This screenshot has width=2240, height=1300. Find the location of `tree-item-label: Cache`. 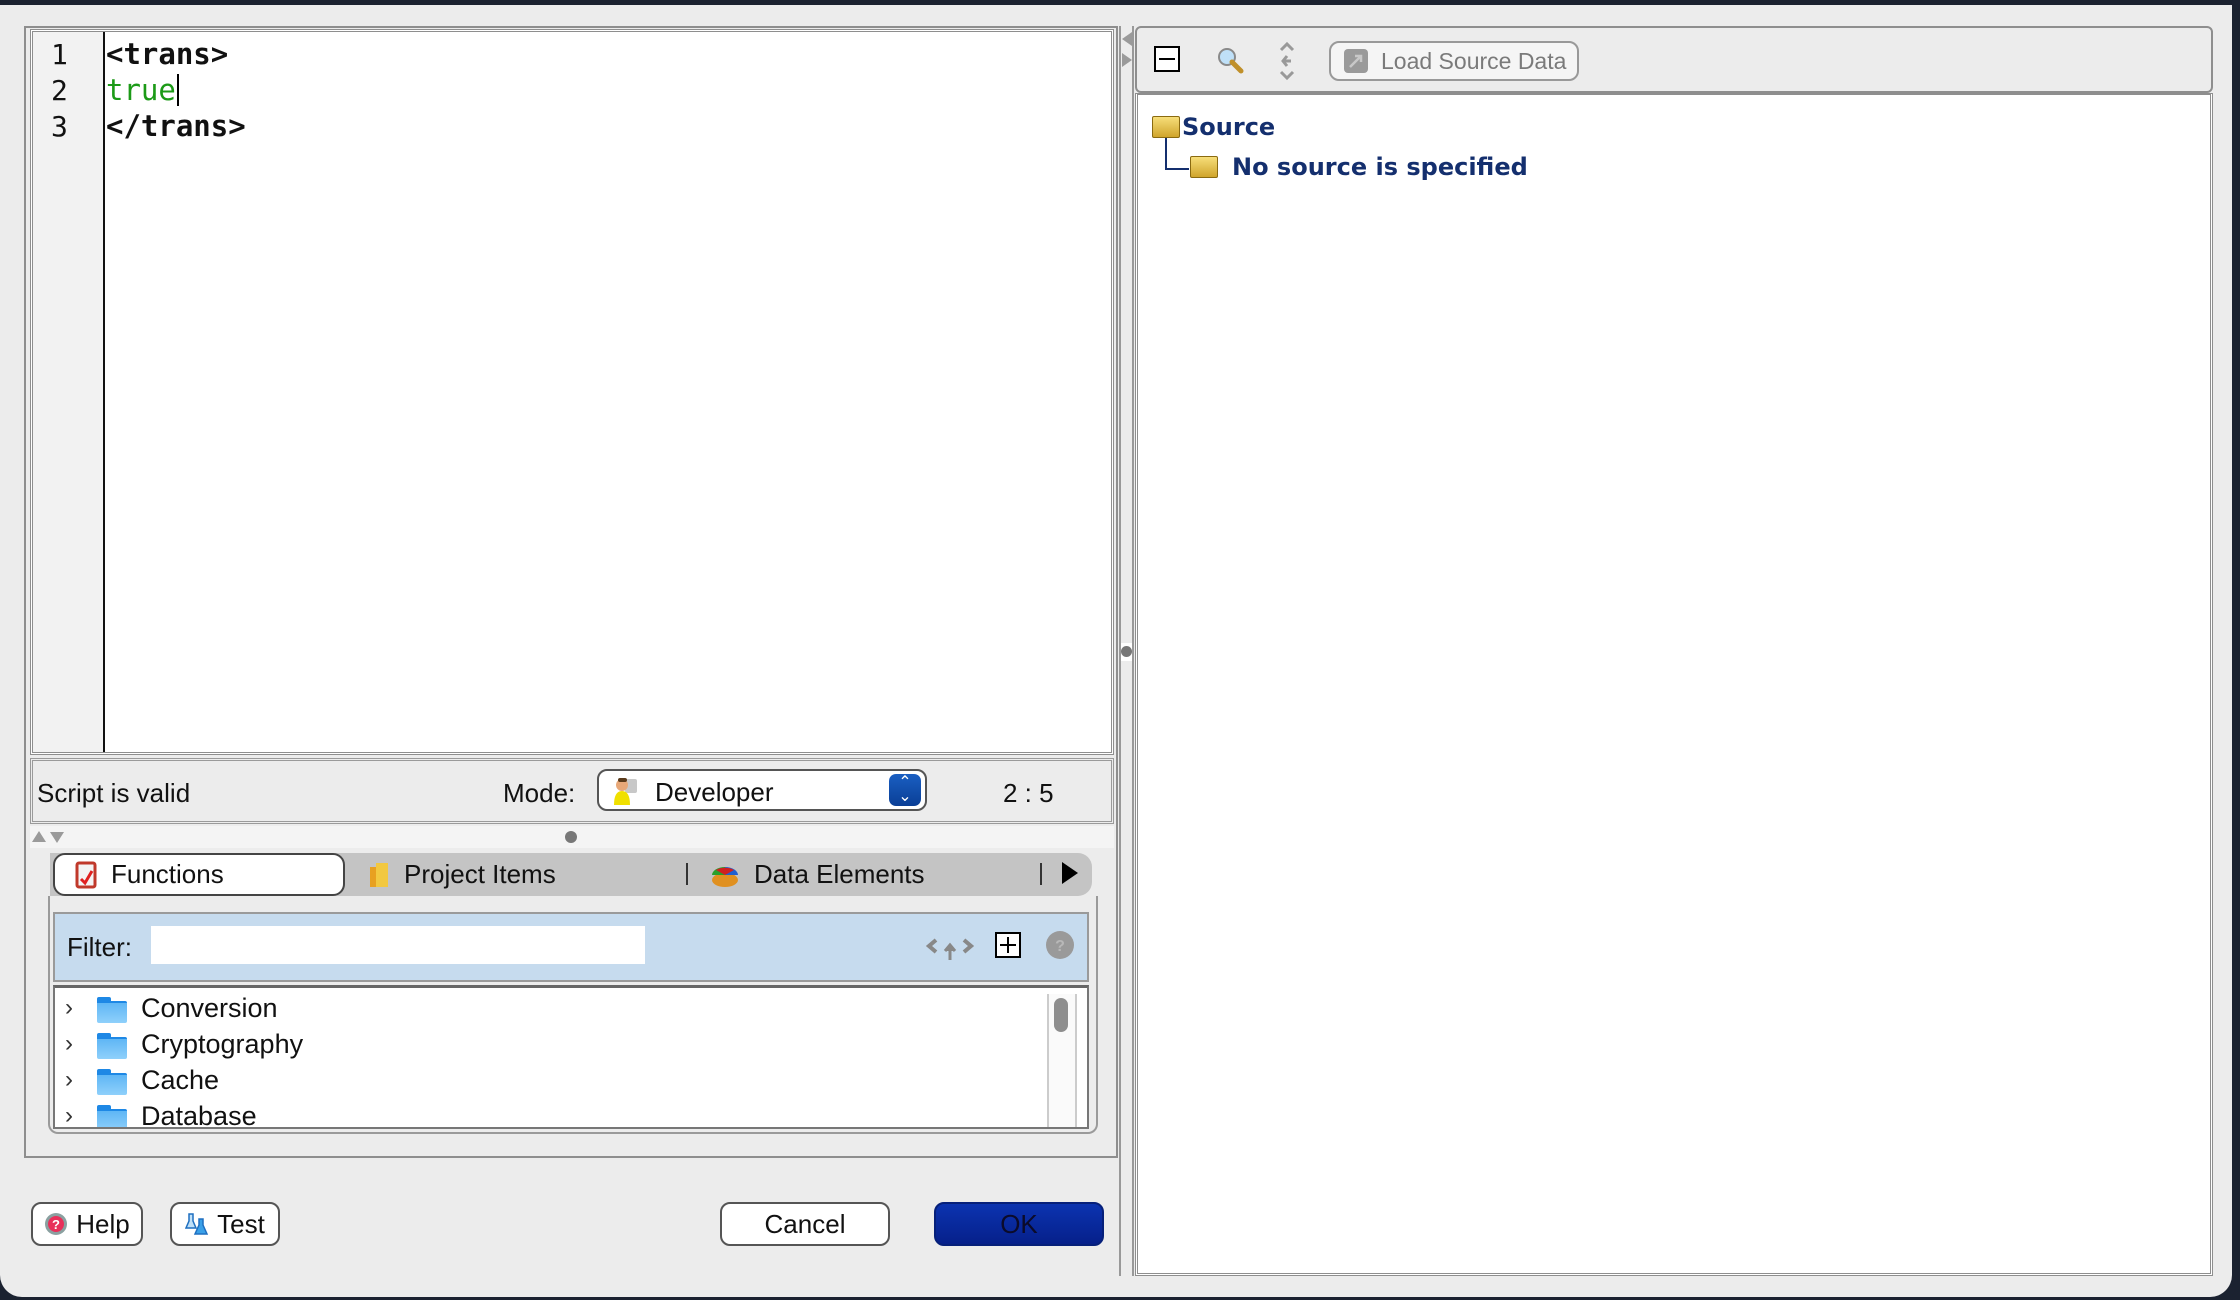

tree-item-label: Cache is located at coordinates (180, 1079).